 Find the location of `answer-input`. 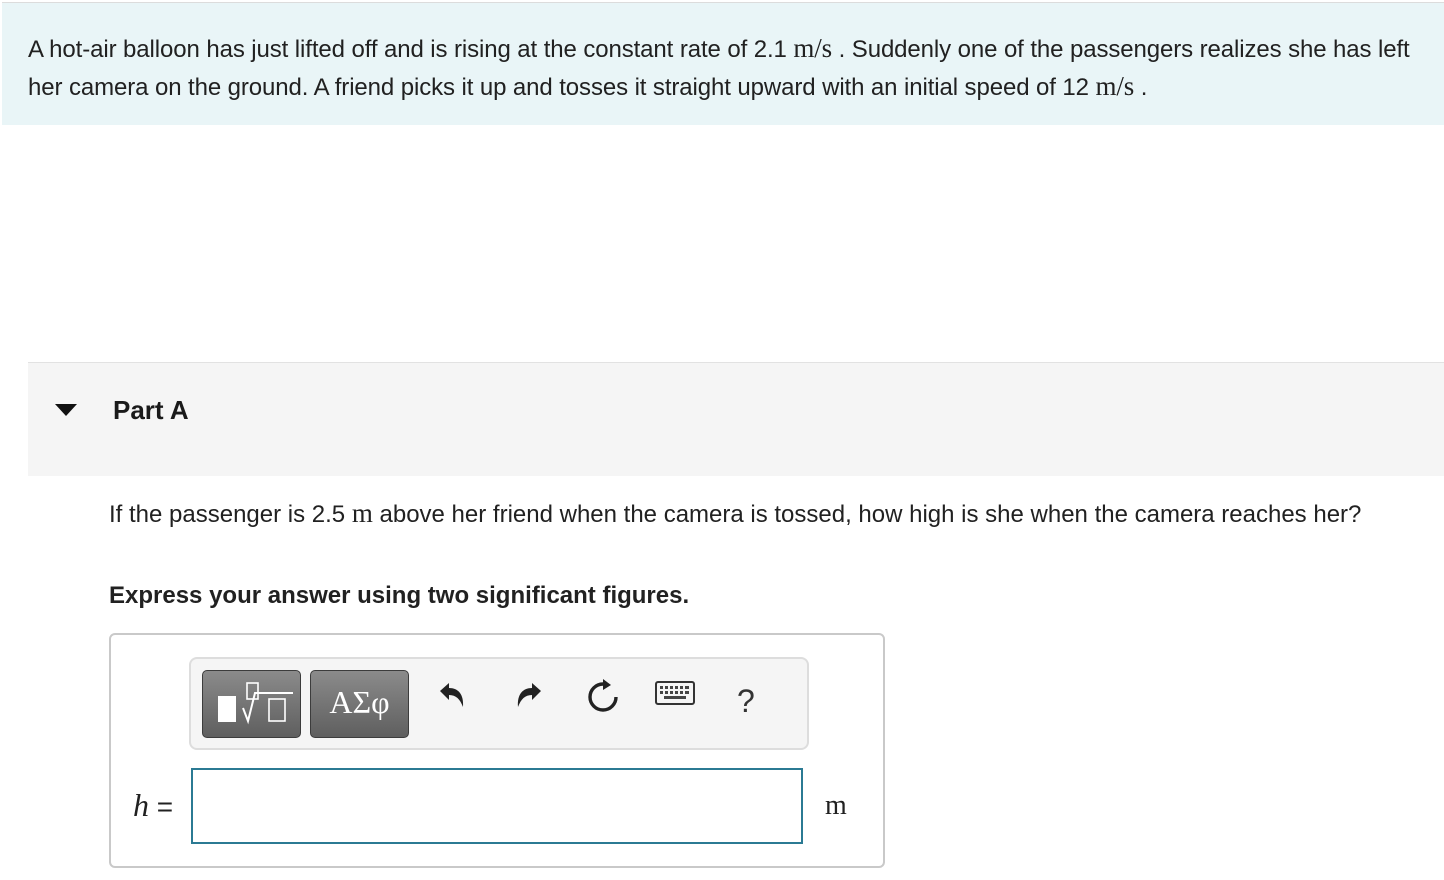

answer-input is located at coordinates (497, 806).